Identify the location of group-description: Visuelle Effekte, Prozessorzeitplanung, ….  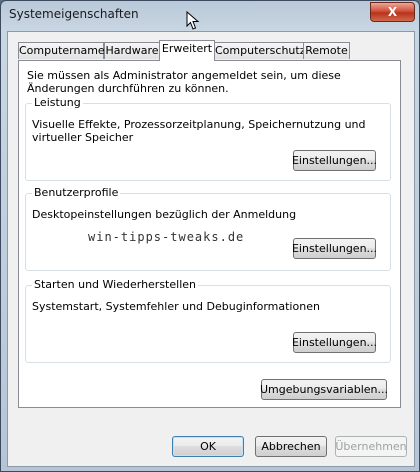
(199, 131).